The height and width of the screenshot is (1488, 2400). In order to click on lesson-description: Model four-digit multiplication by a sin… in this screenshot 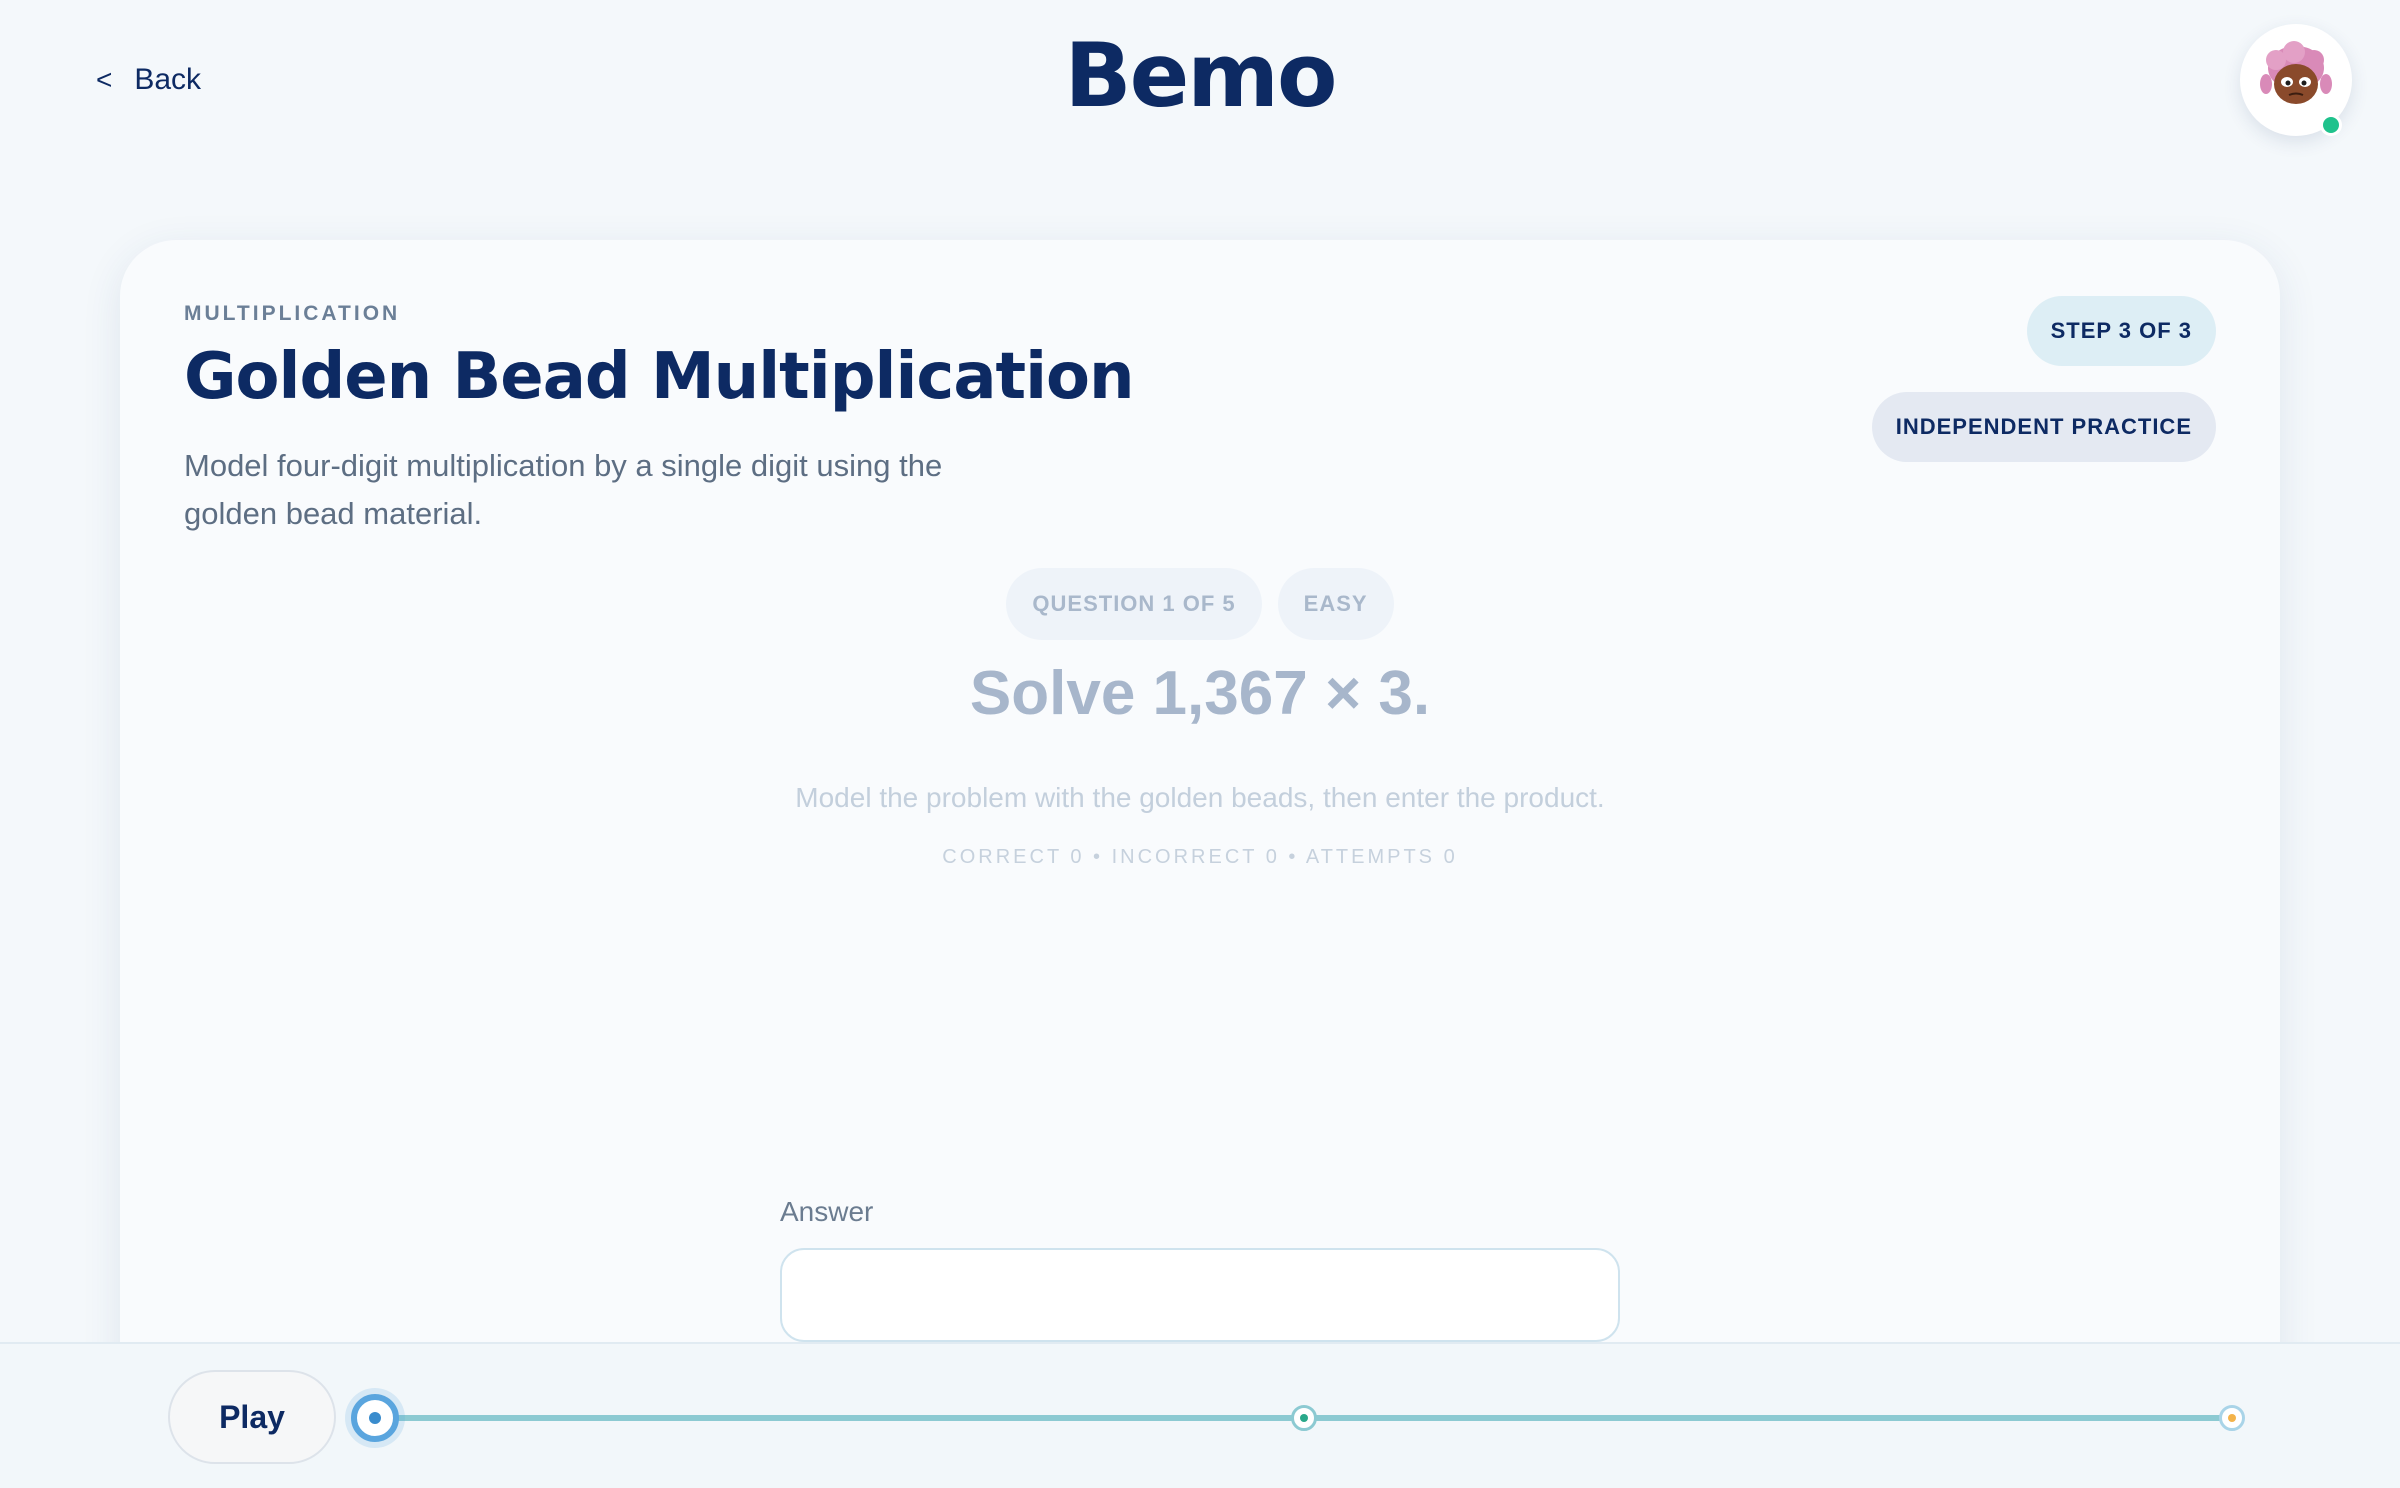, I will do `click(563, 489)`.